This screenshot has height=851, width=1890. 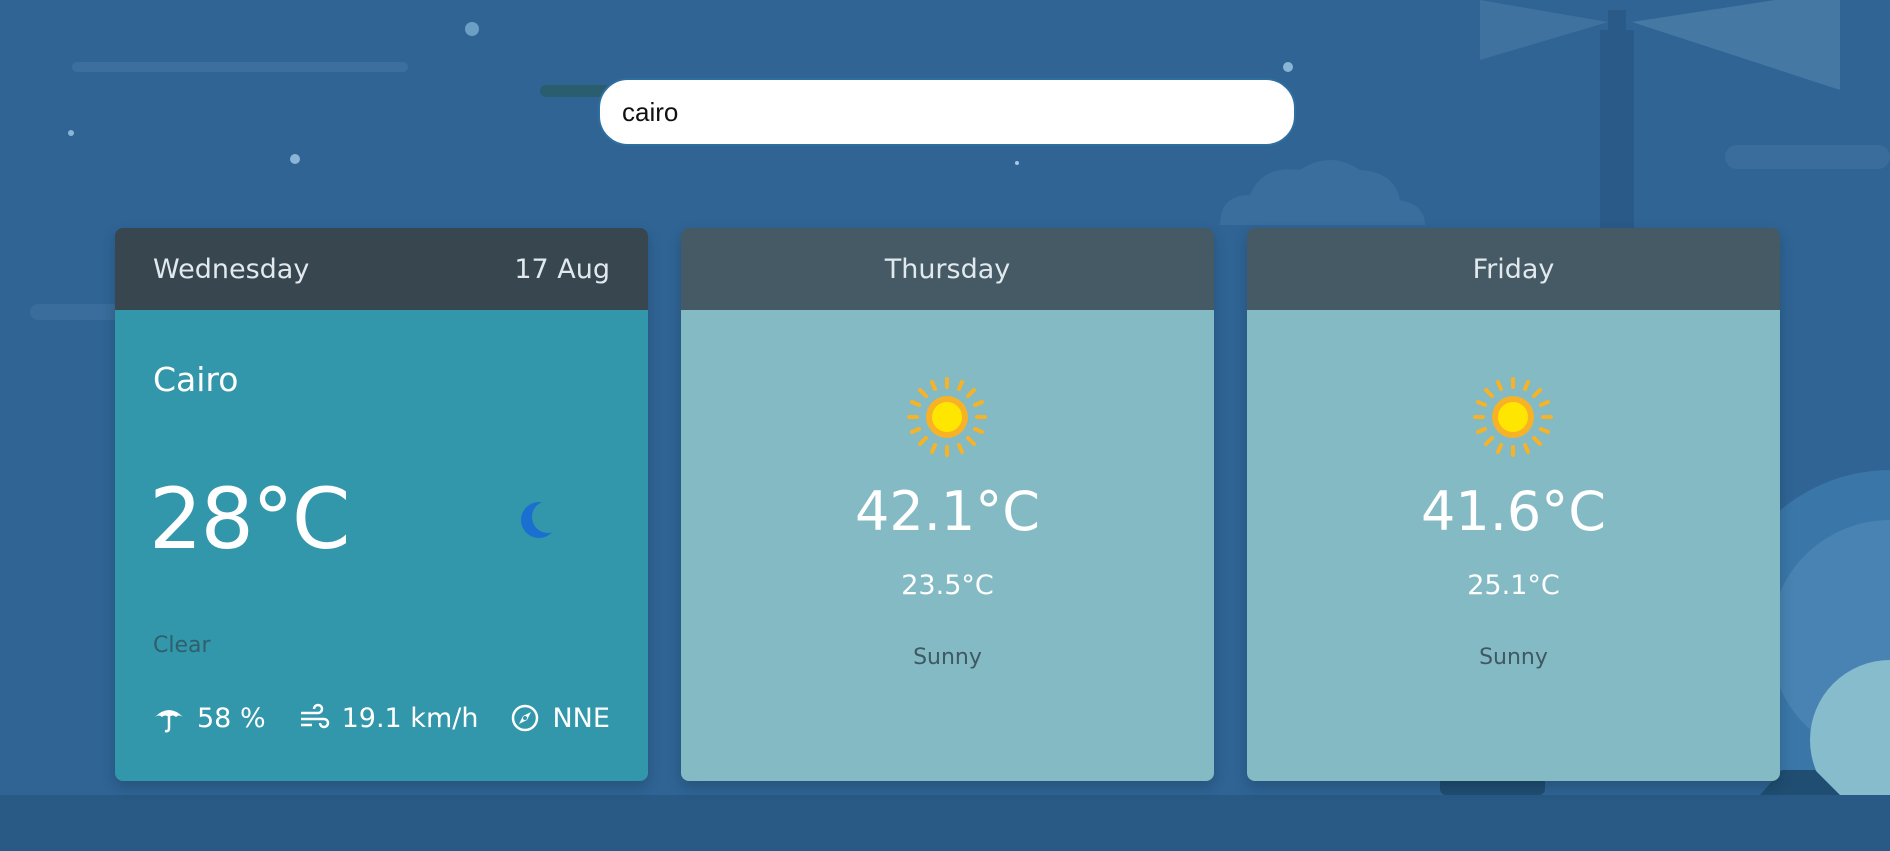 What do you see at coordinates (1513, 585) in the screenshot?
I see `forecast-min-temp: 25.1°C` at bounding box center [1513, 585].